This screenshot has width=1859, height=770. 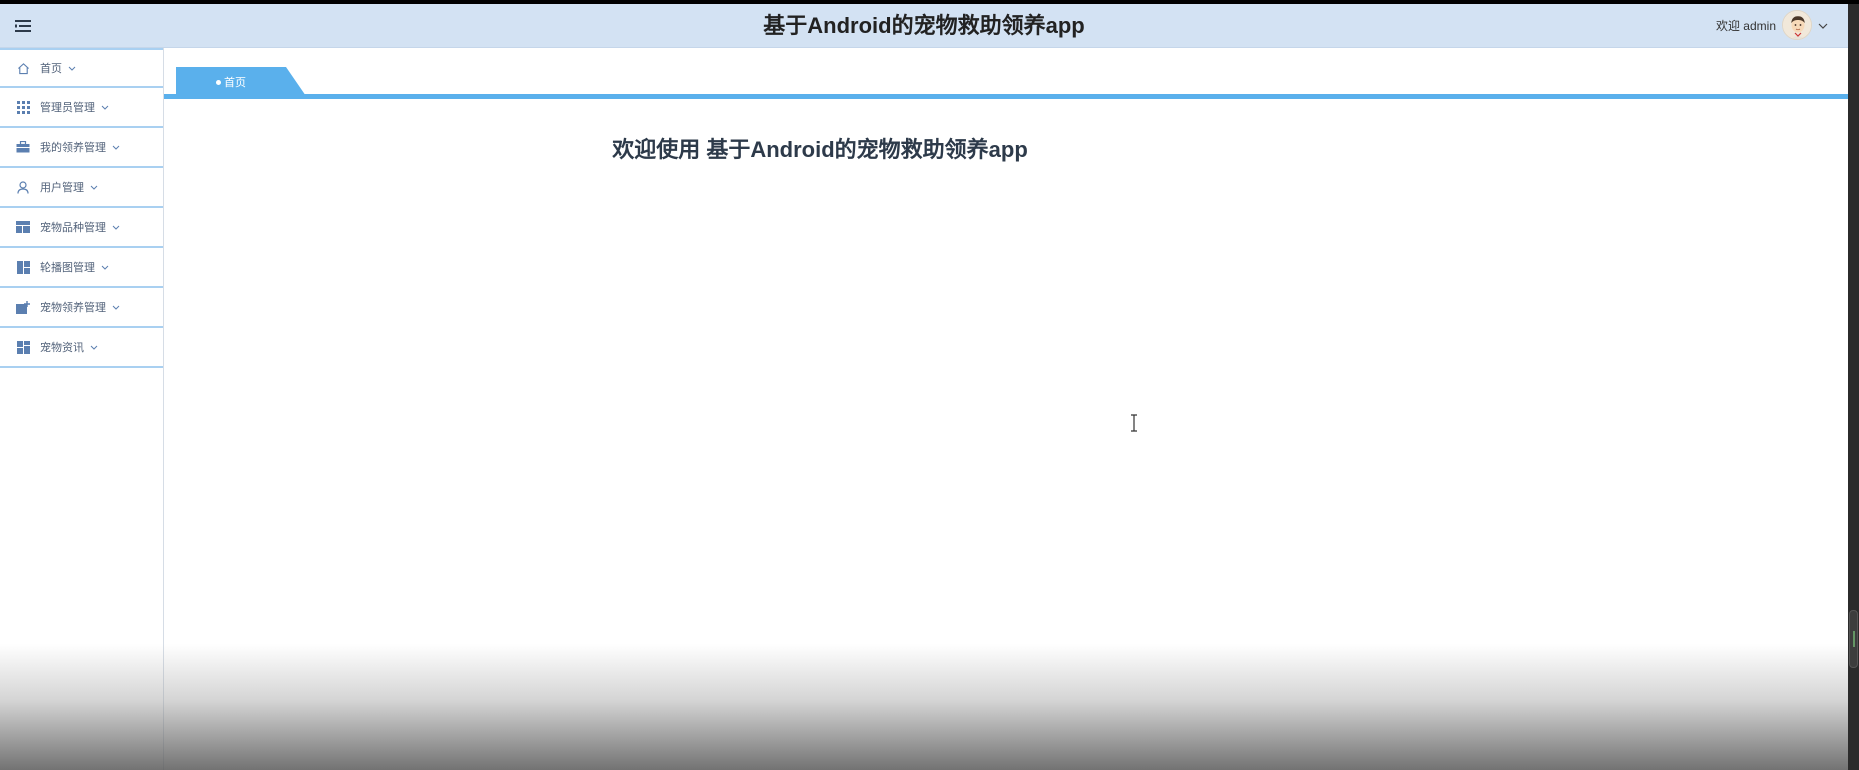 What do you see at coordinates (23, 267) in the screenshot?
I see `dashboard-icon` at bounding box center [23, 267].